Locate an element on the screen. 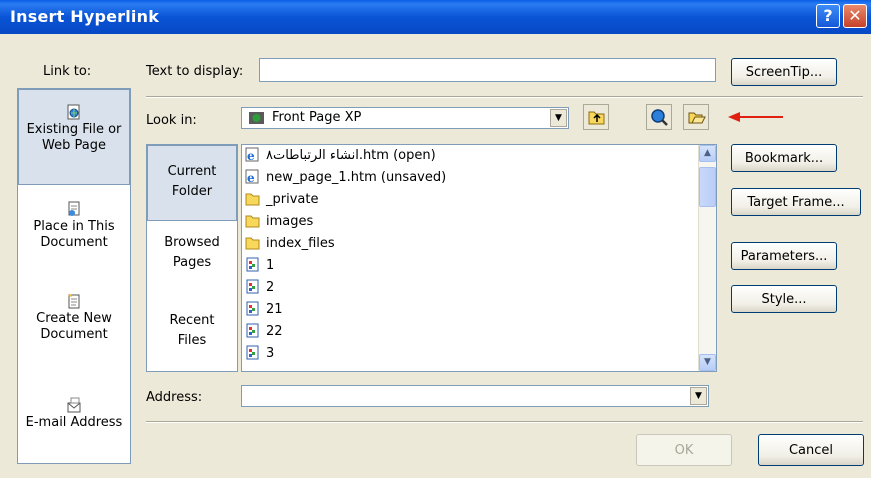 This screenshot has width=871, height=485. scroll-down-arrow-icon: ▼ is located at coordinates (707, 362).